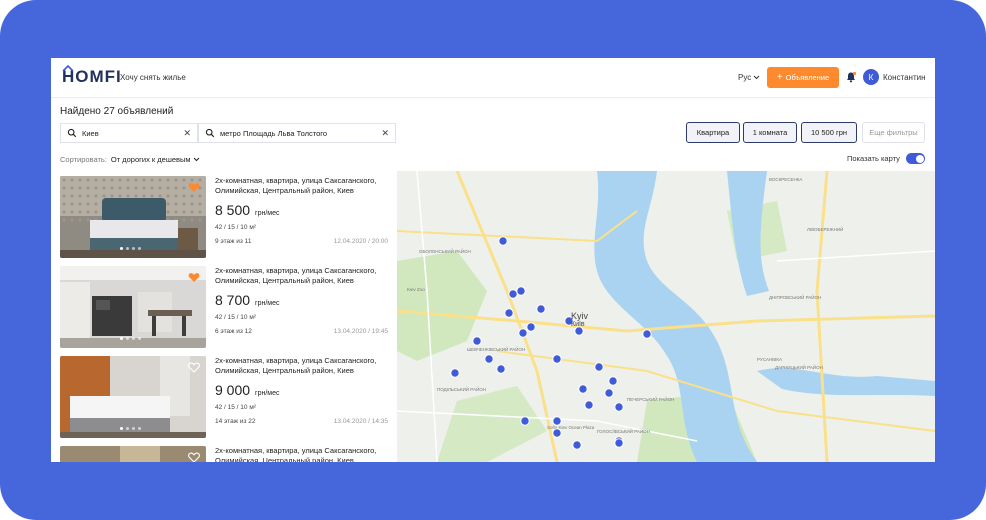 The height and width of the screenshot is (520, 986). Describe the element at coordinates (770, 132) in the screenshot. I see `filter-rooms-chip: 1 комната` at that location.